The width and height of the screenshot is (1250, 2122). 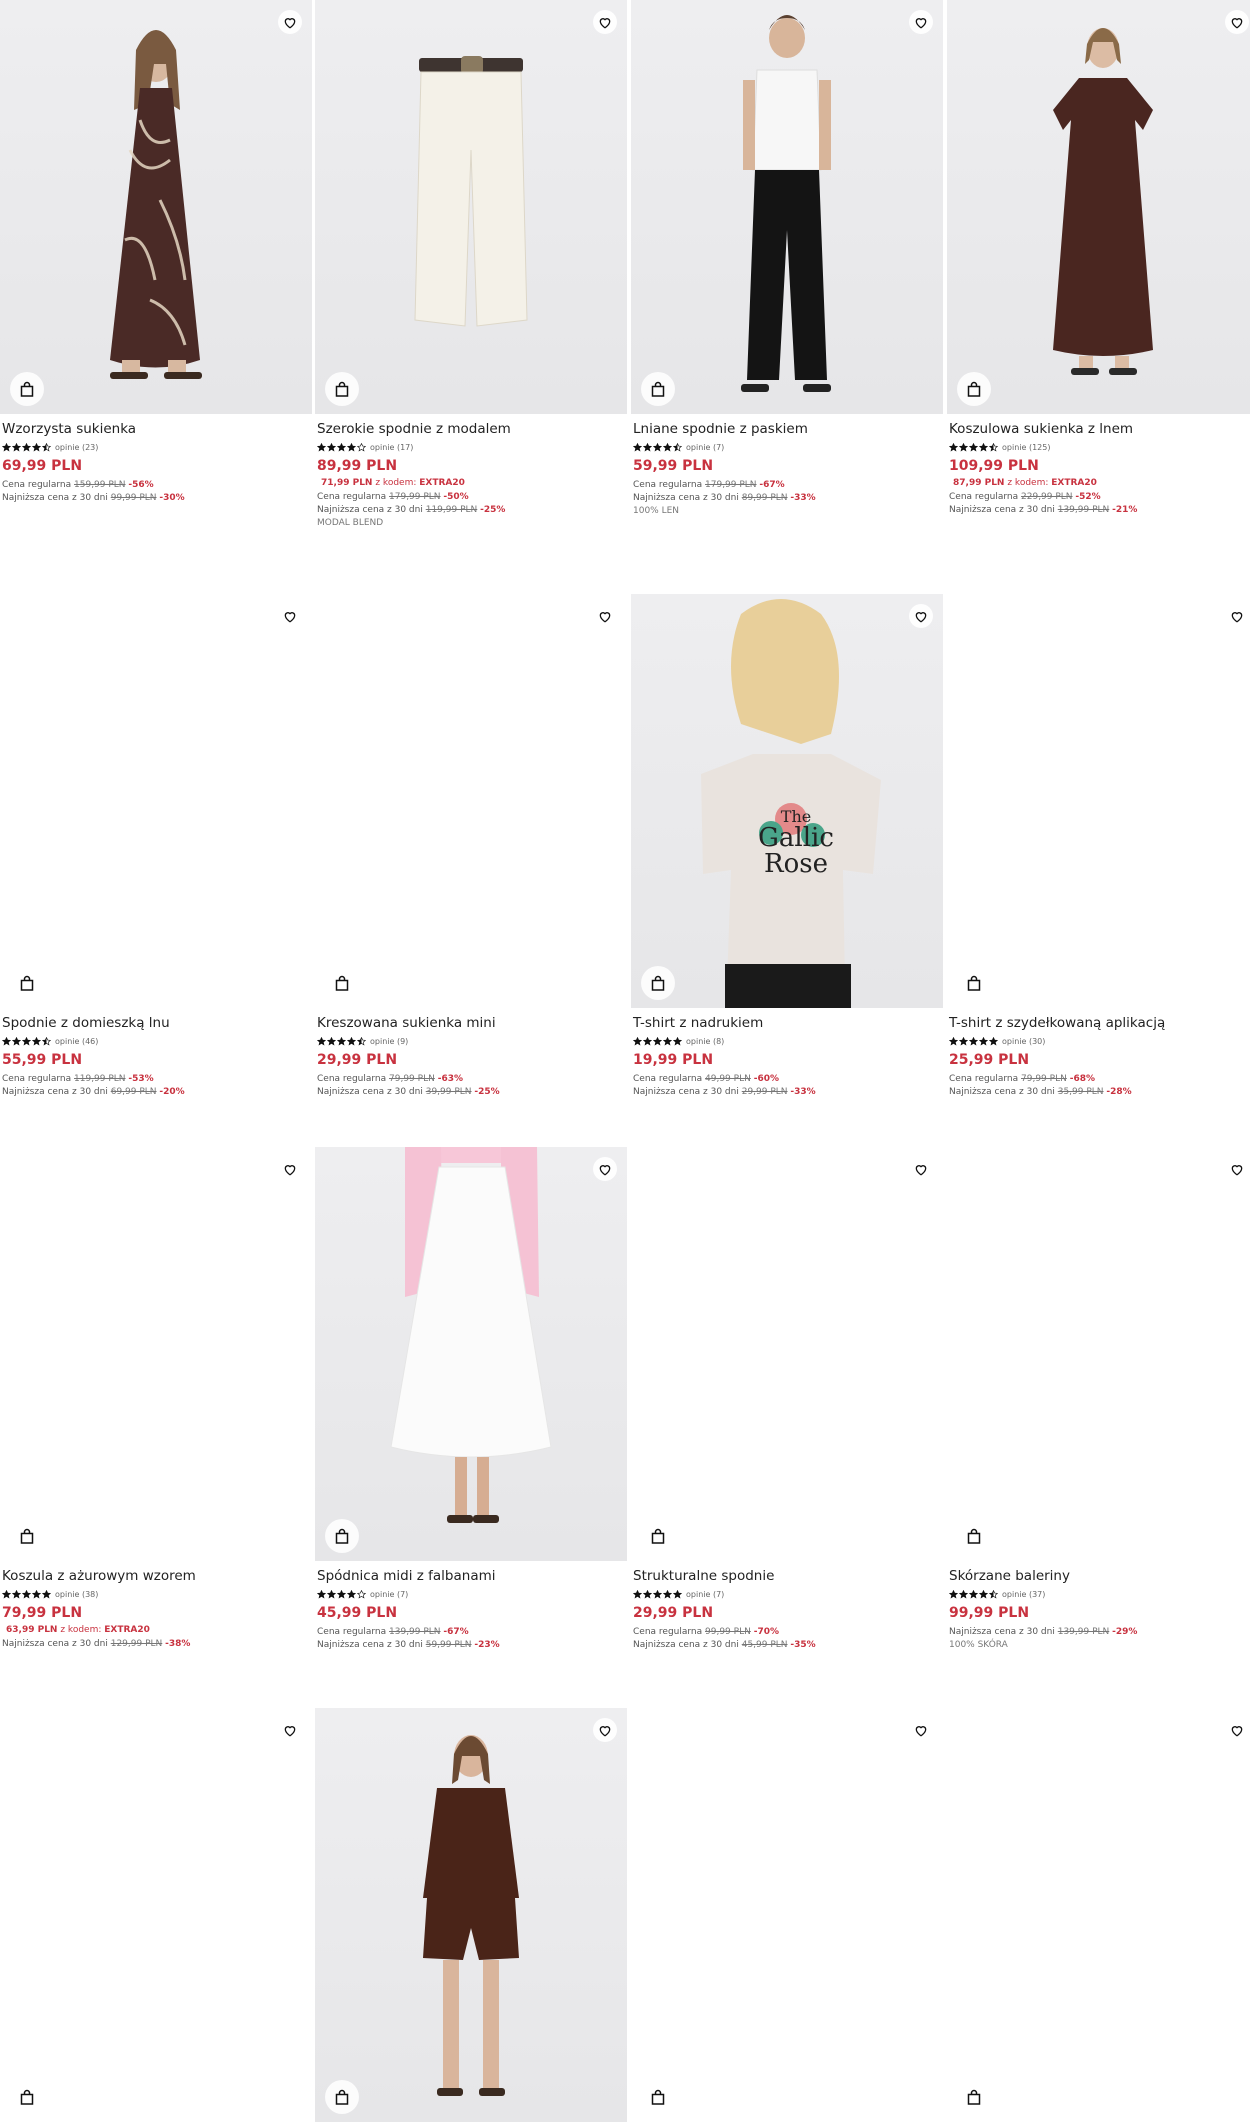 I want to click on product-title: Szerokie spodnie z modalem, so click(x=471, y=429).